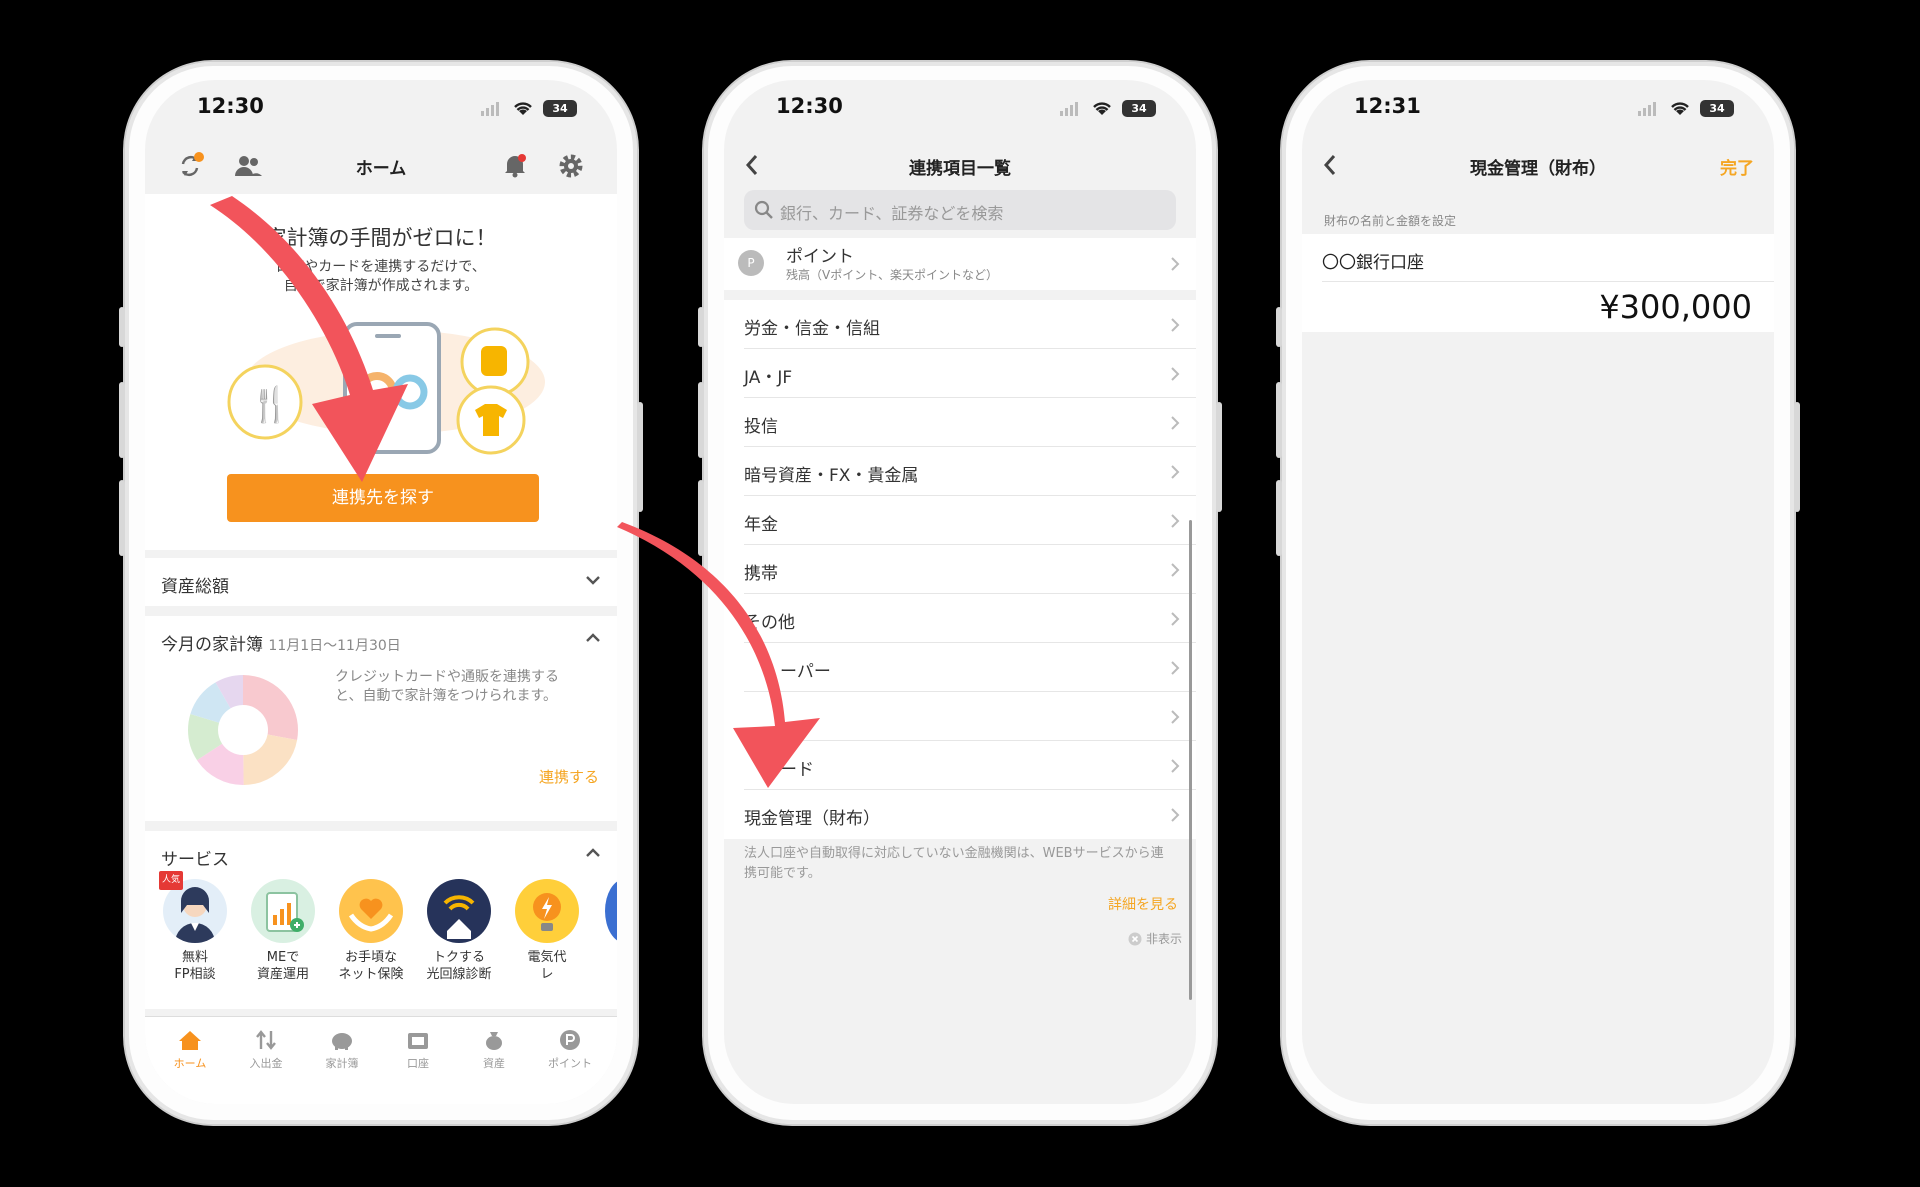 This screenshot has width=1920, height=1187. I want to click on wallet-amount-value: ¥300,000, so click(1675, 307).